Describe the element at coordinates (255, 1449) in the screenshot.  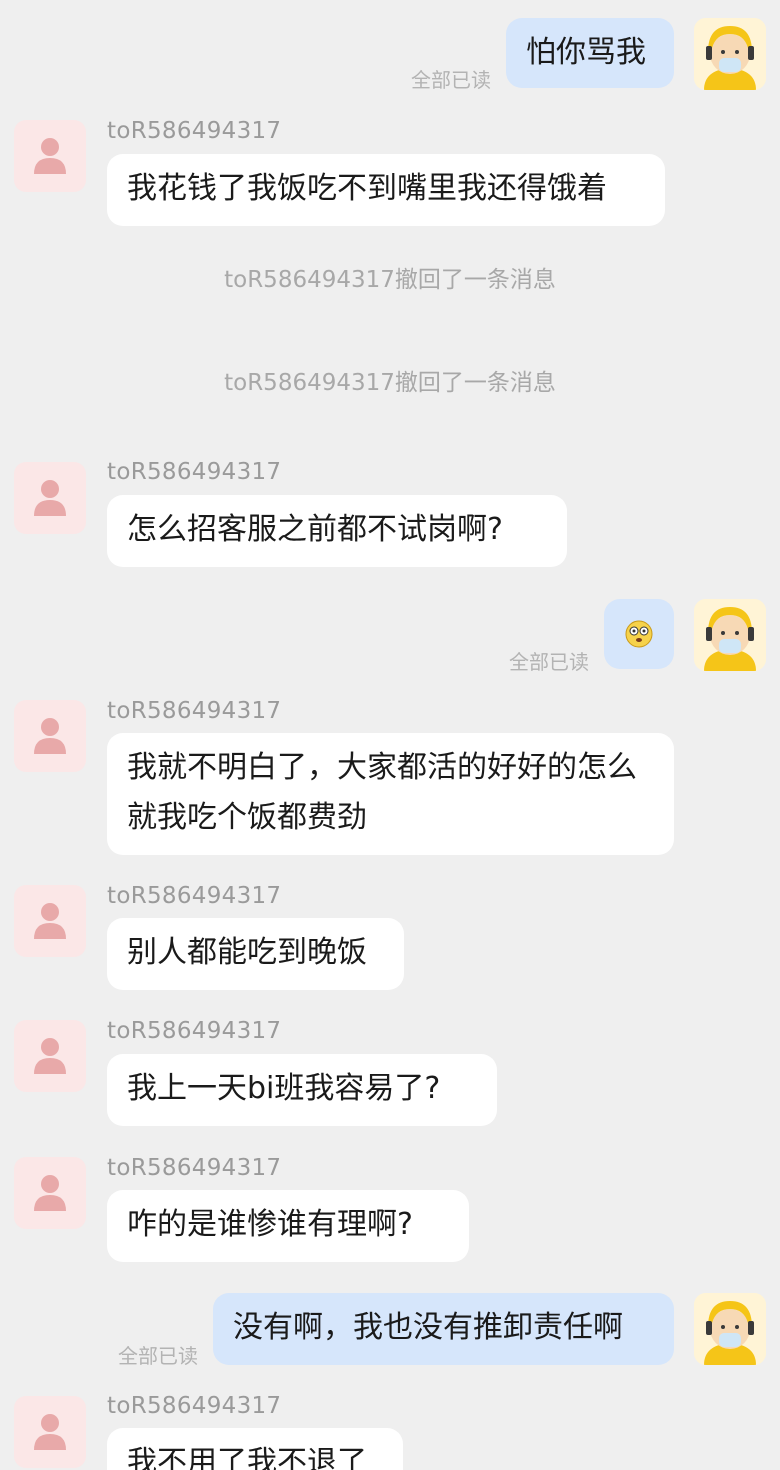
I see `message-bubble: 我不用了我不退了` at that location.